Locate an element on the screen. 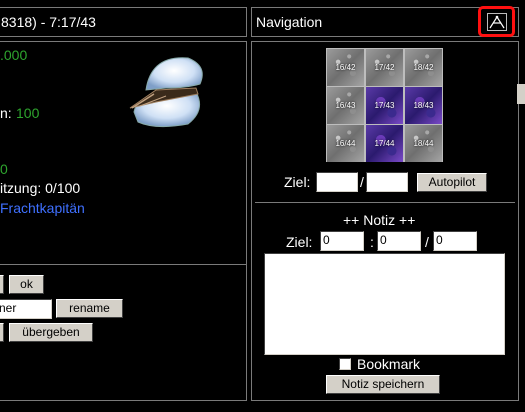 The image size is (525, 412). page-scrollbar is located at coordinates (521, 94).